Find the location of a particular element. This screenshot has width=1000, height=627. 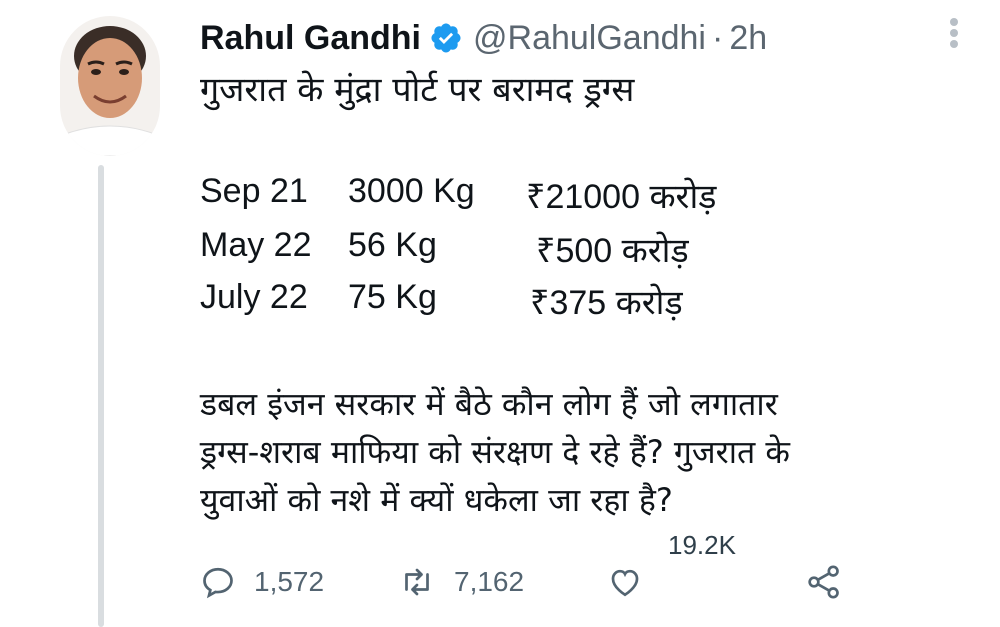

row-value: ₹500 करोड़ is located at coordinates (612, 251).